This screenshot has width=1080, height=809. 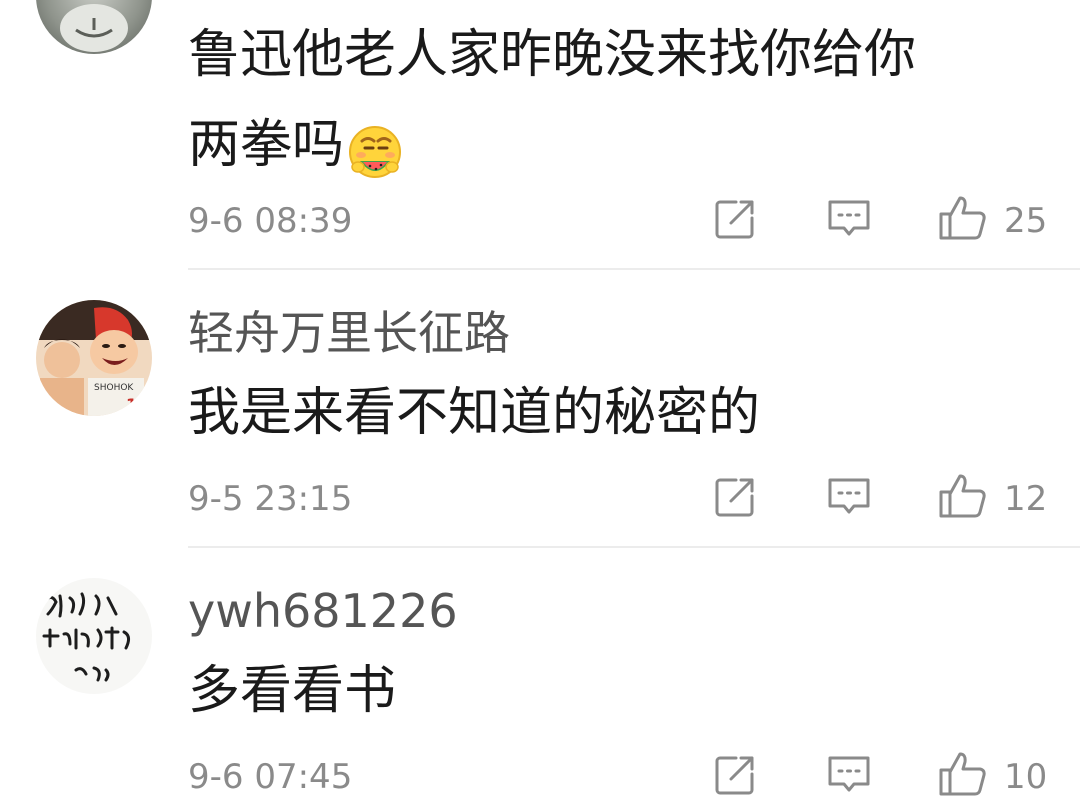 I want to click on like-count: 10, so click(x=1026, y=777).